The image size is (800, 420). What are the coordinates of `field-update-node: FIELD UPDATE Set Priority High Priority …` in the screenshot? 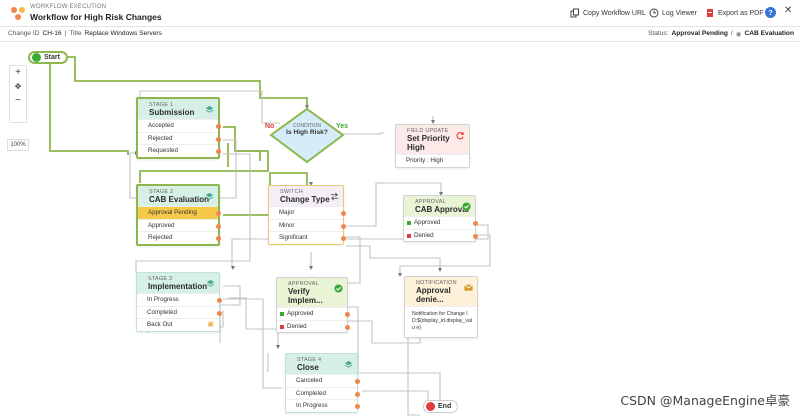 It's located at (432, 146).